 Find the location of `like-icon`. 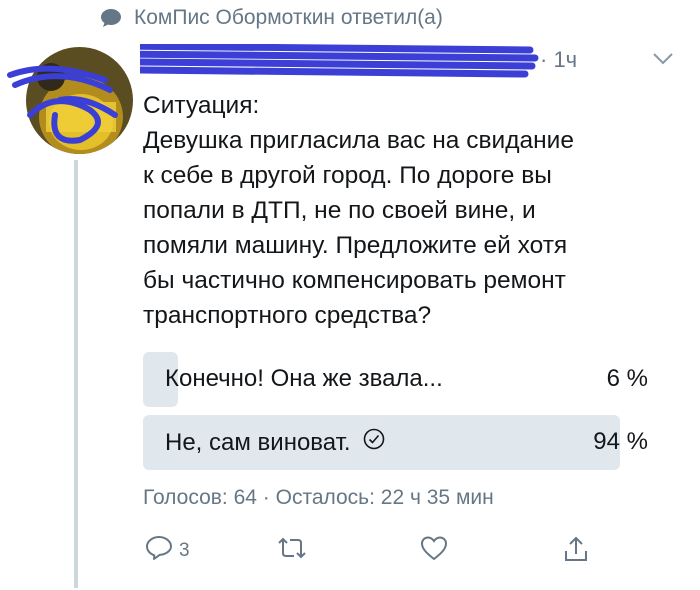

like-icon is located at coordinates (434, 551).